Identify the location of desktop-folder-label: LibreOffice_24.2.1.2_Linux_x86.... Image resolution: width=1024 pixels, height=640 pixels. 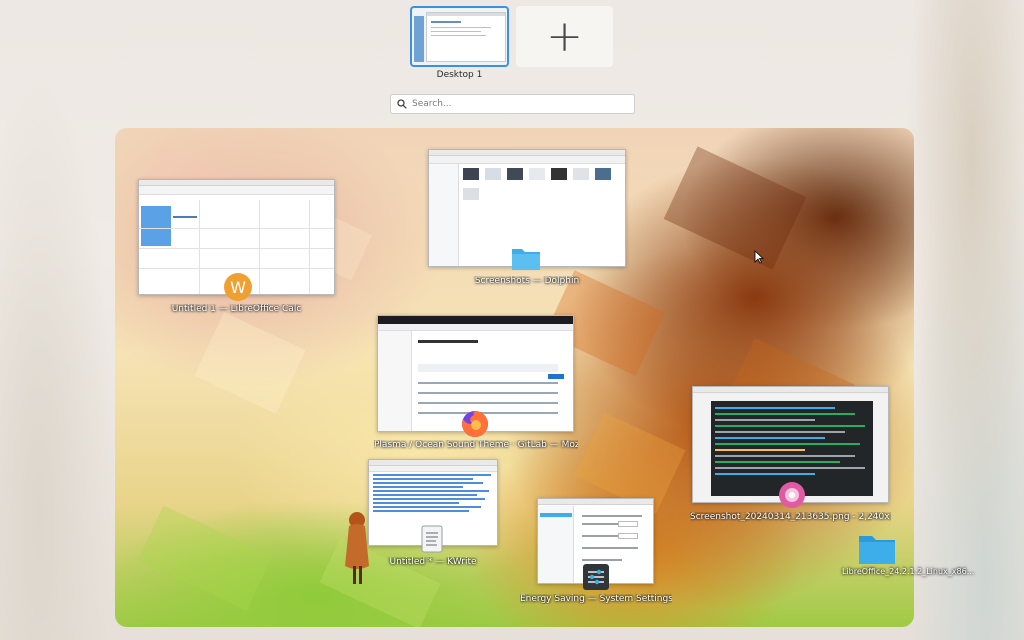
(908, 571).